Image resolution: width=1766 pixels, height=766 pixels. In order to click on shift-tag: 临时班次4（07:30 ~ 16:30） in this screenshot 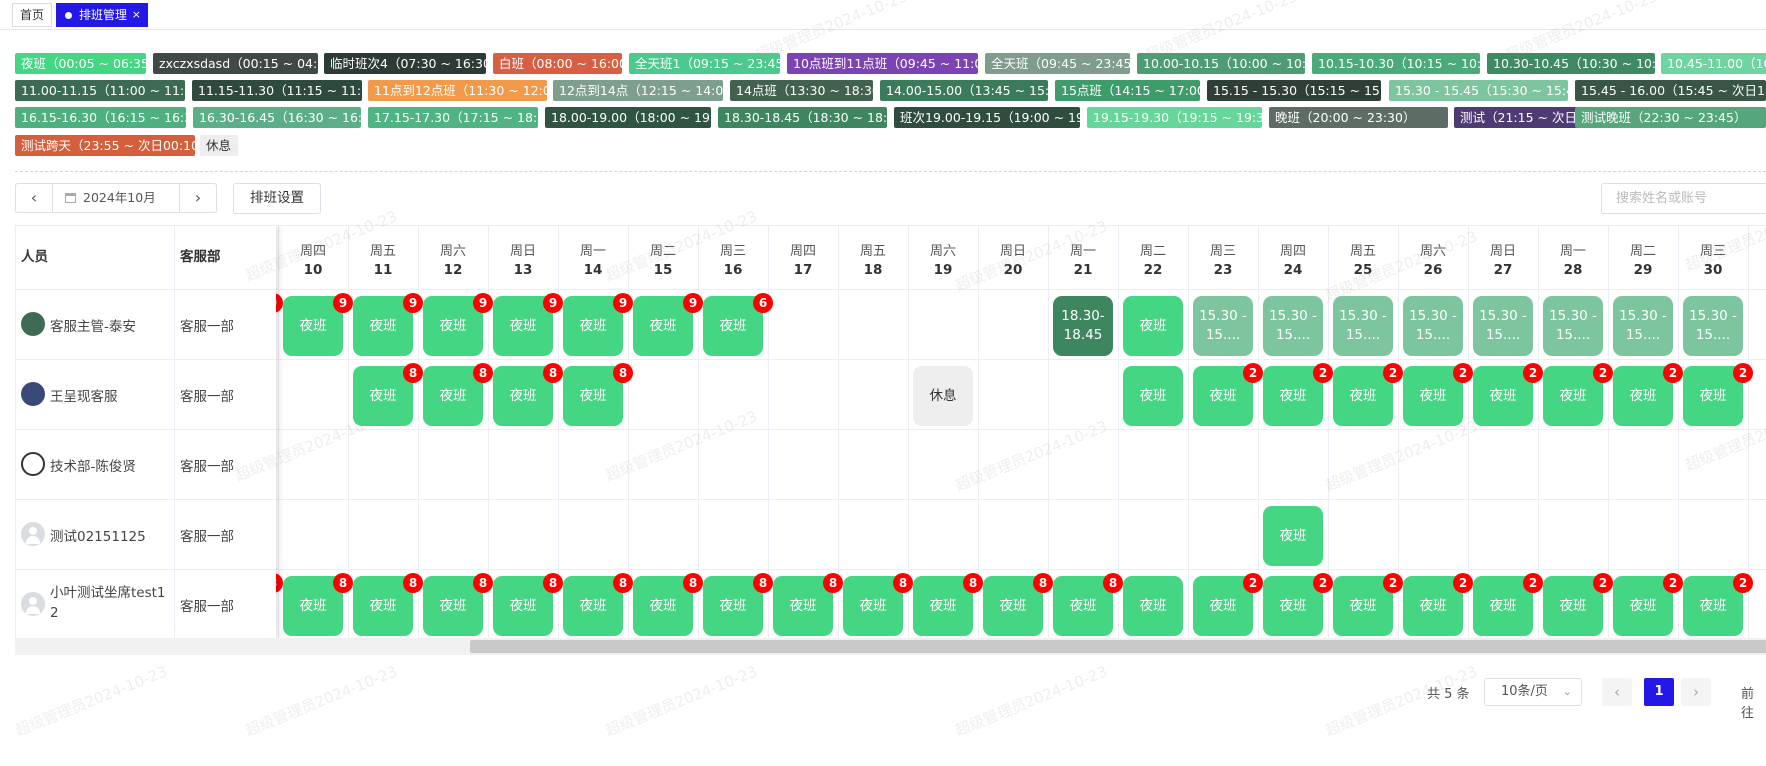, I will do `click(405, 63)`.